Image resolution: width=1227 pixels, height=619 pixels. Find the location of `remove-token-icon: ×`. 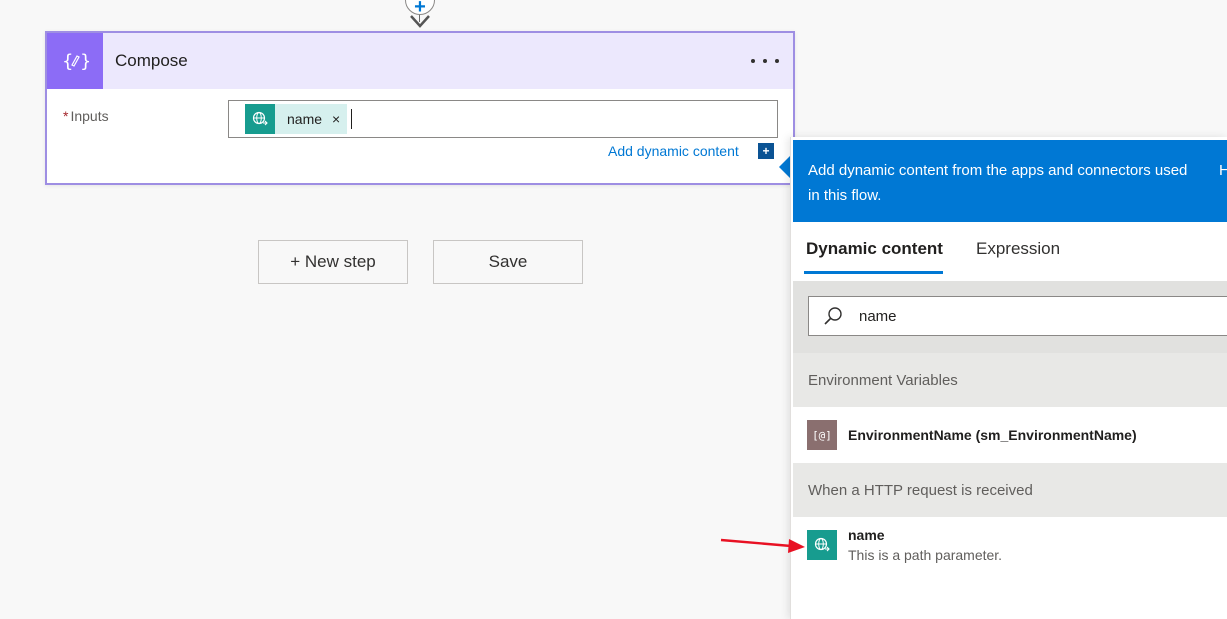

remove-token-icon: × is located at coordinates (339, 119).